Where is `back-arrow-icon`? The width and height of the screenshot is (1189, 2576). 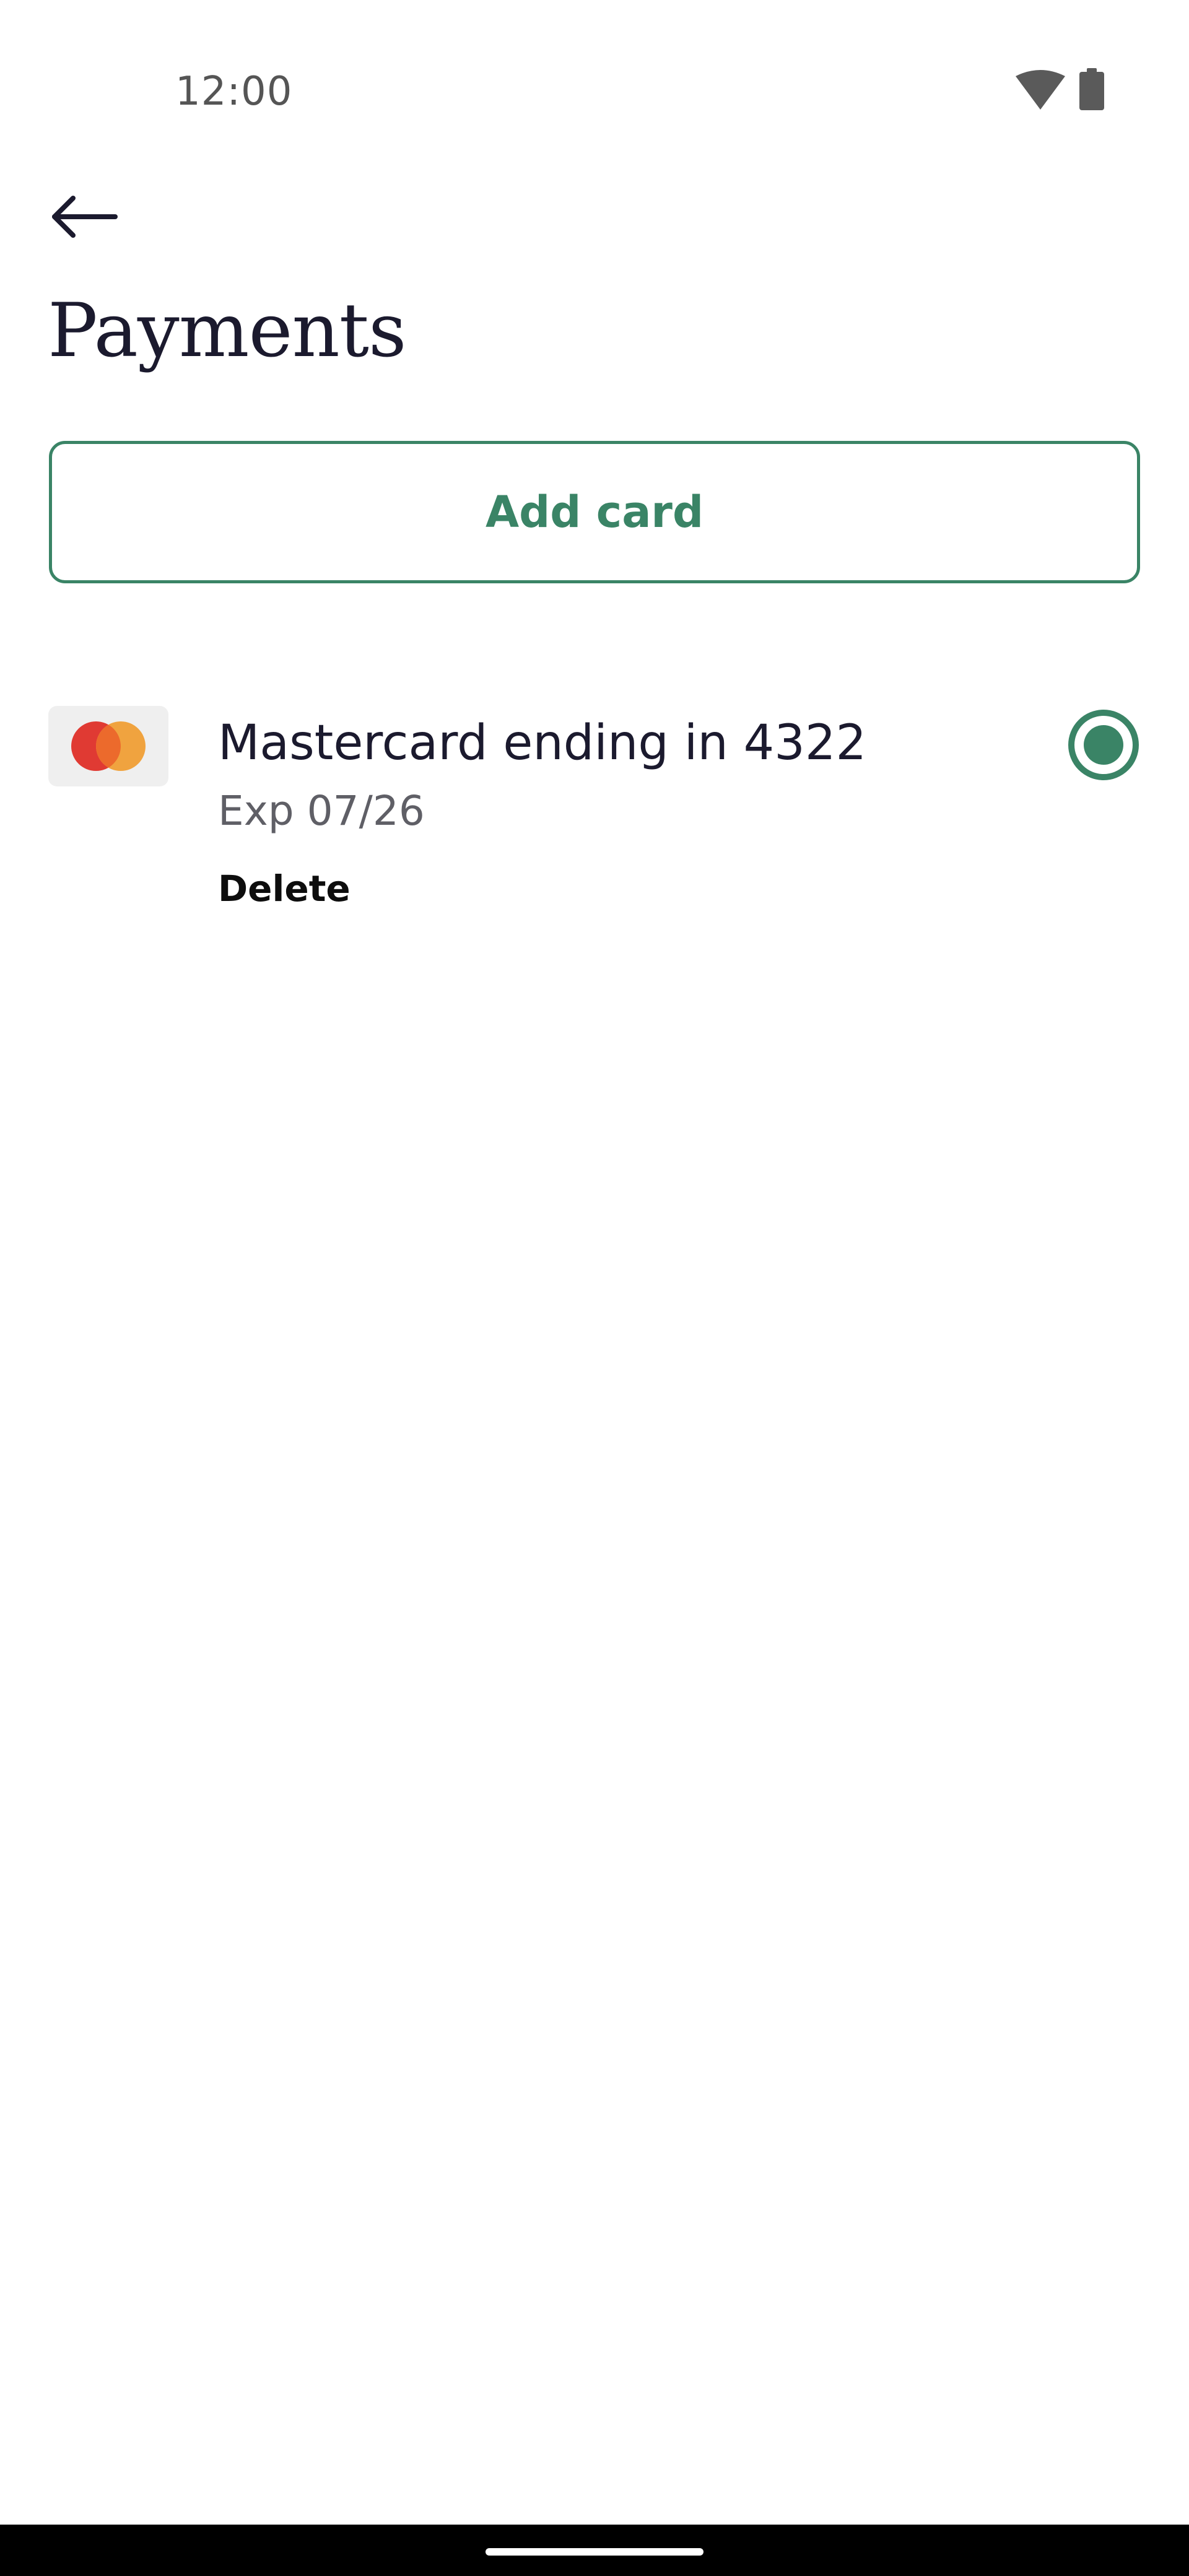 back-arrow-icon is located at coordinates (85, 217).